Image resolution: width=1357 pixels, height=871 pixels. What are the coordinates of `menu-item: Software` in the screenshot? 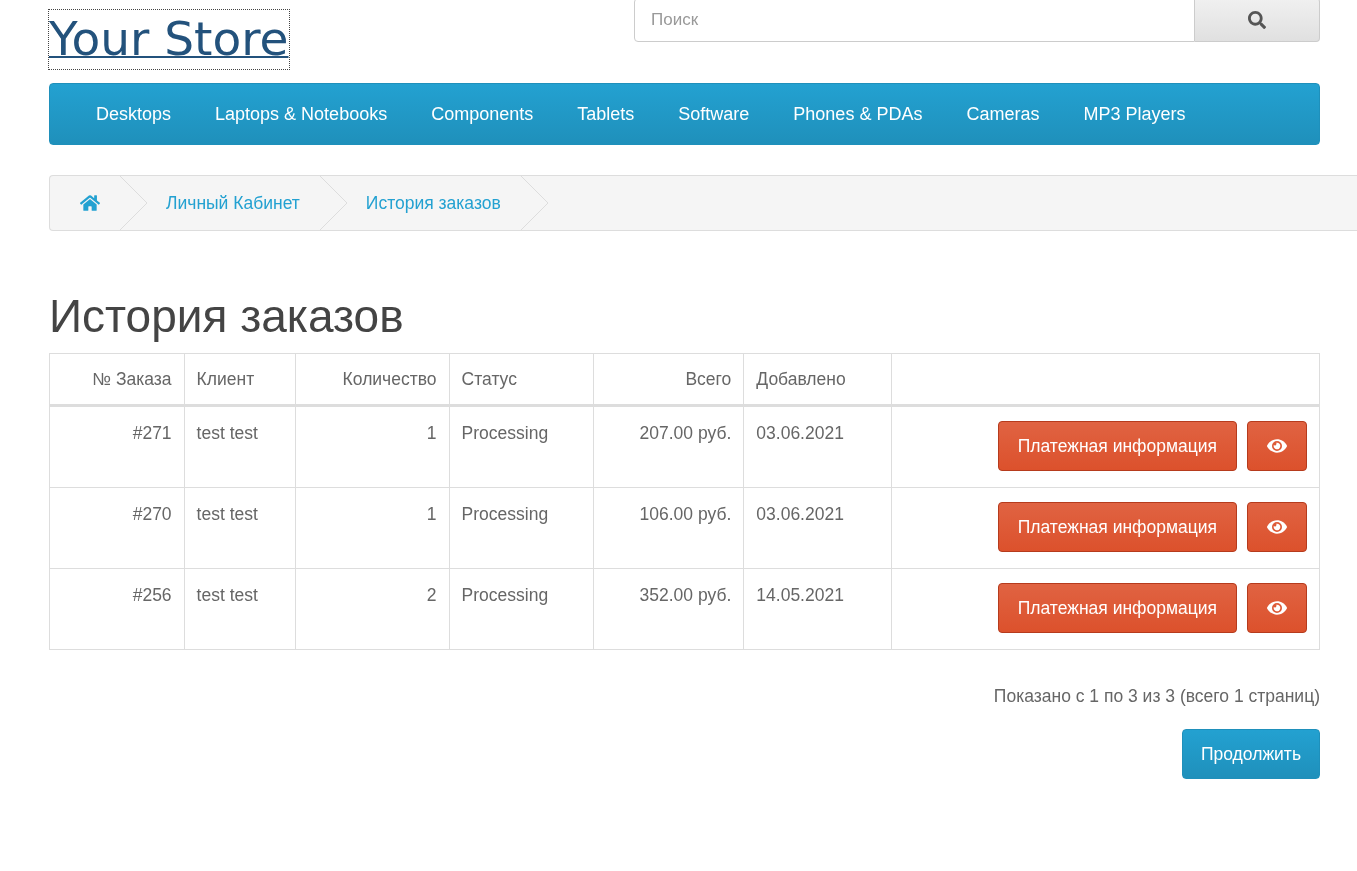 It's located at (714, 114).